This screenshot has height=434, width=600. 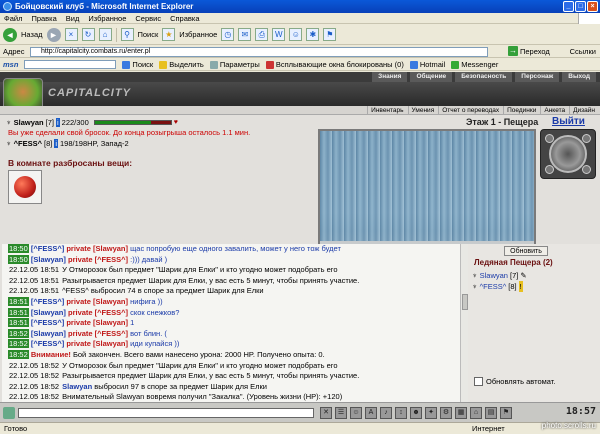 I want to click on menu-tools: Сервис, so click(x=148, y=18).